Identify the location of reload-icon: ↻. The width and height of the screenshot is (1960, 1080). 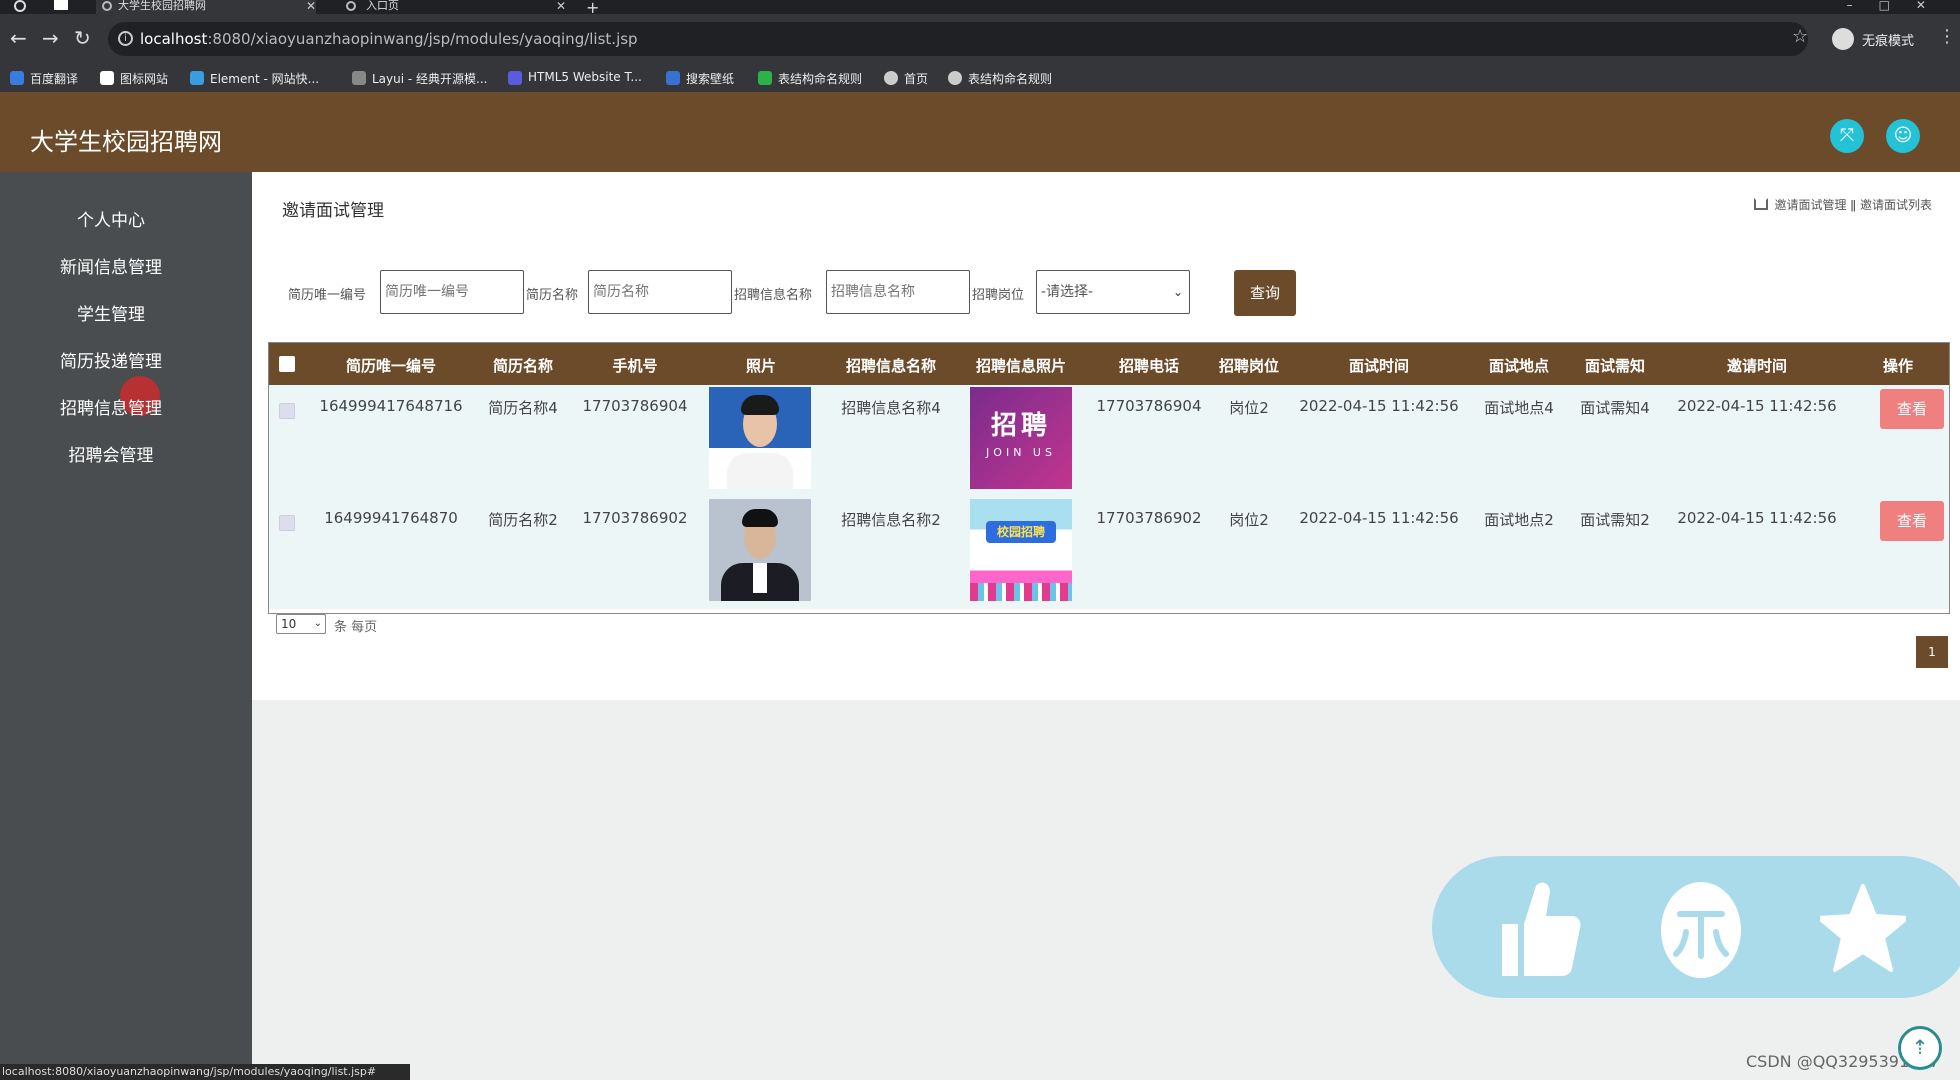
(82, 38).